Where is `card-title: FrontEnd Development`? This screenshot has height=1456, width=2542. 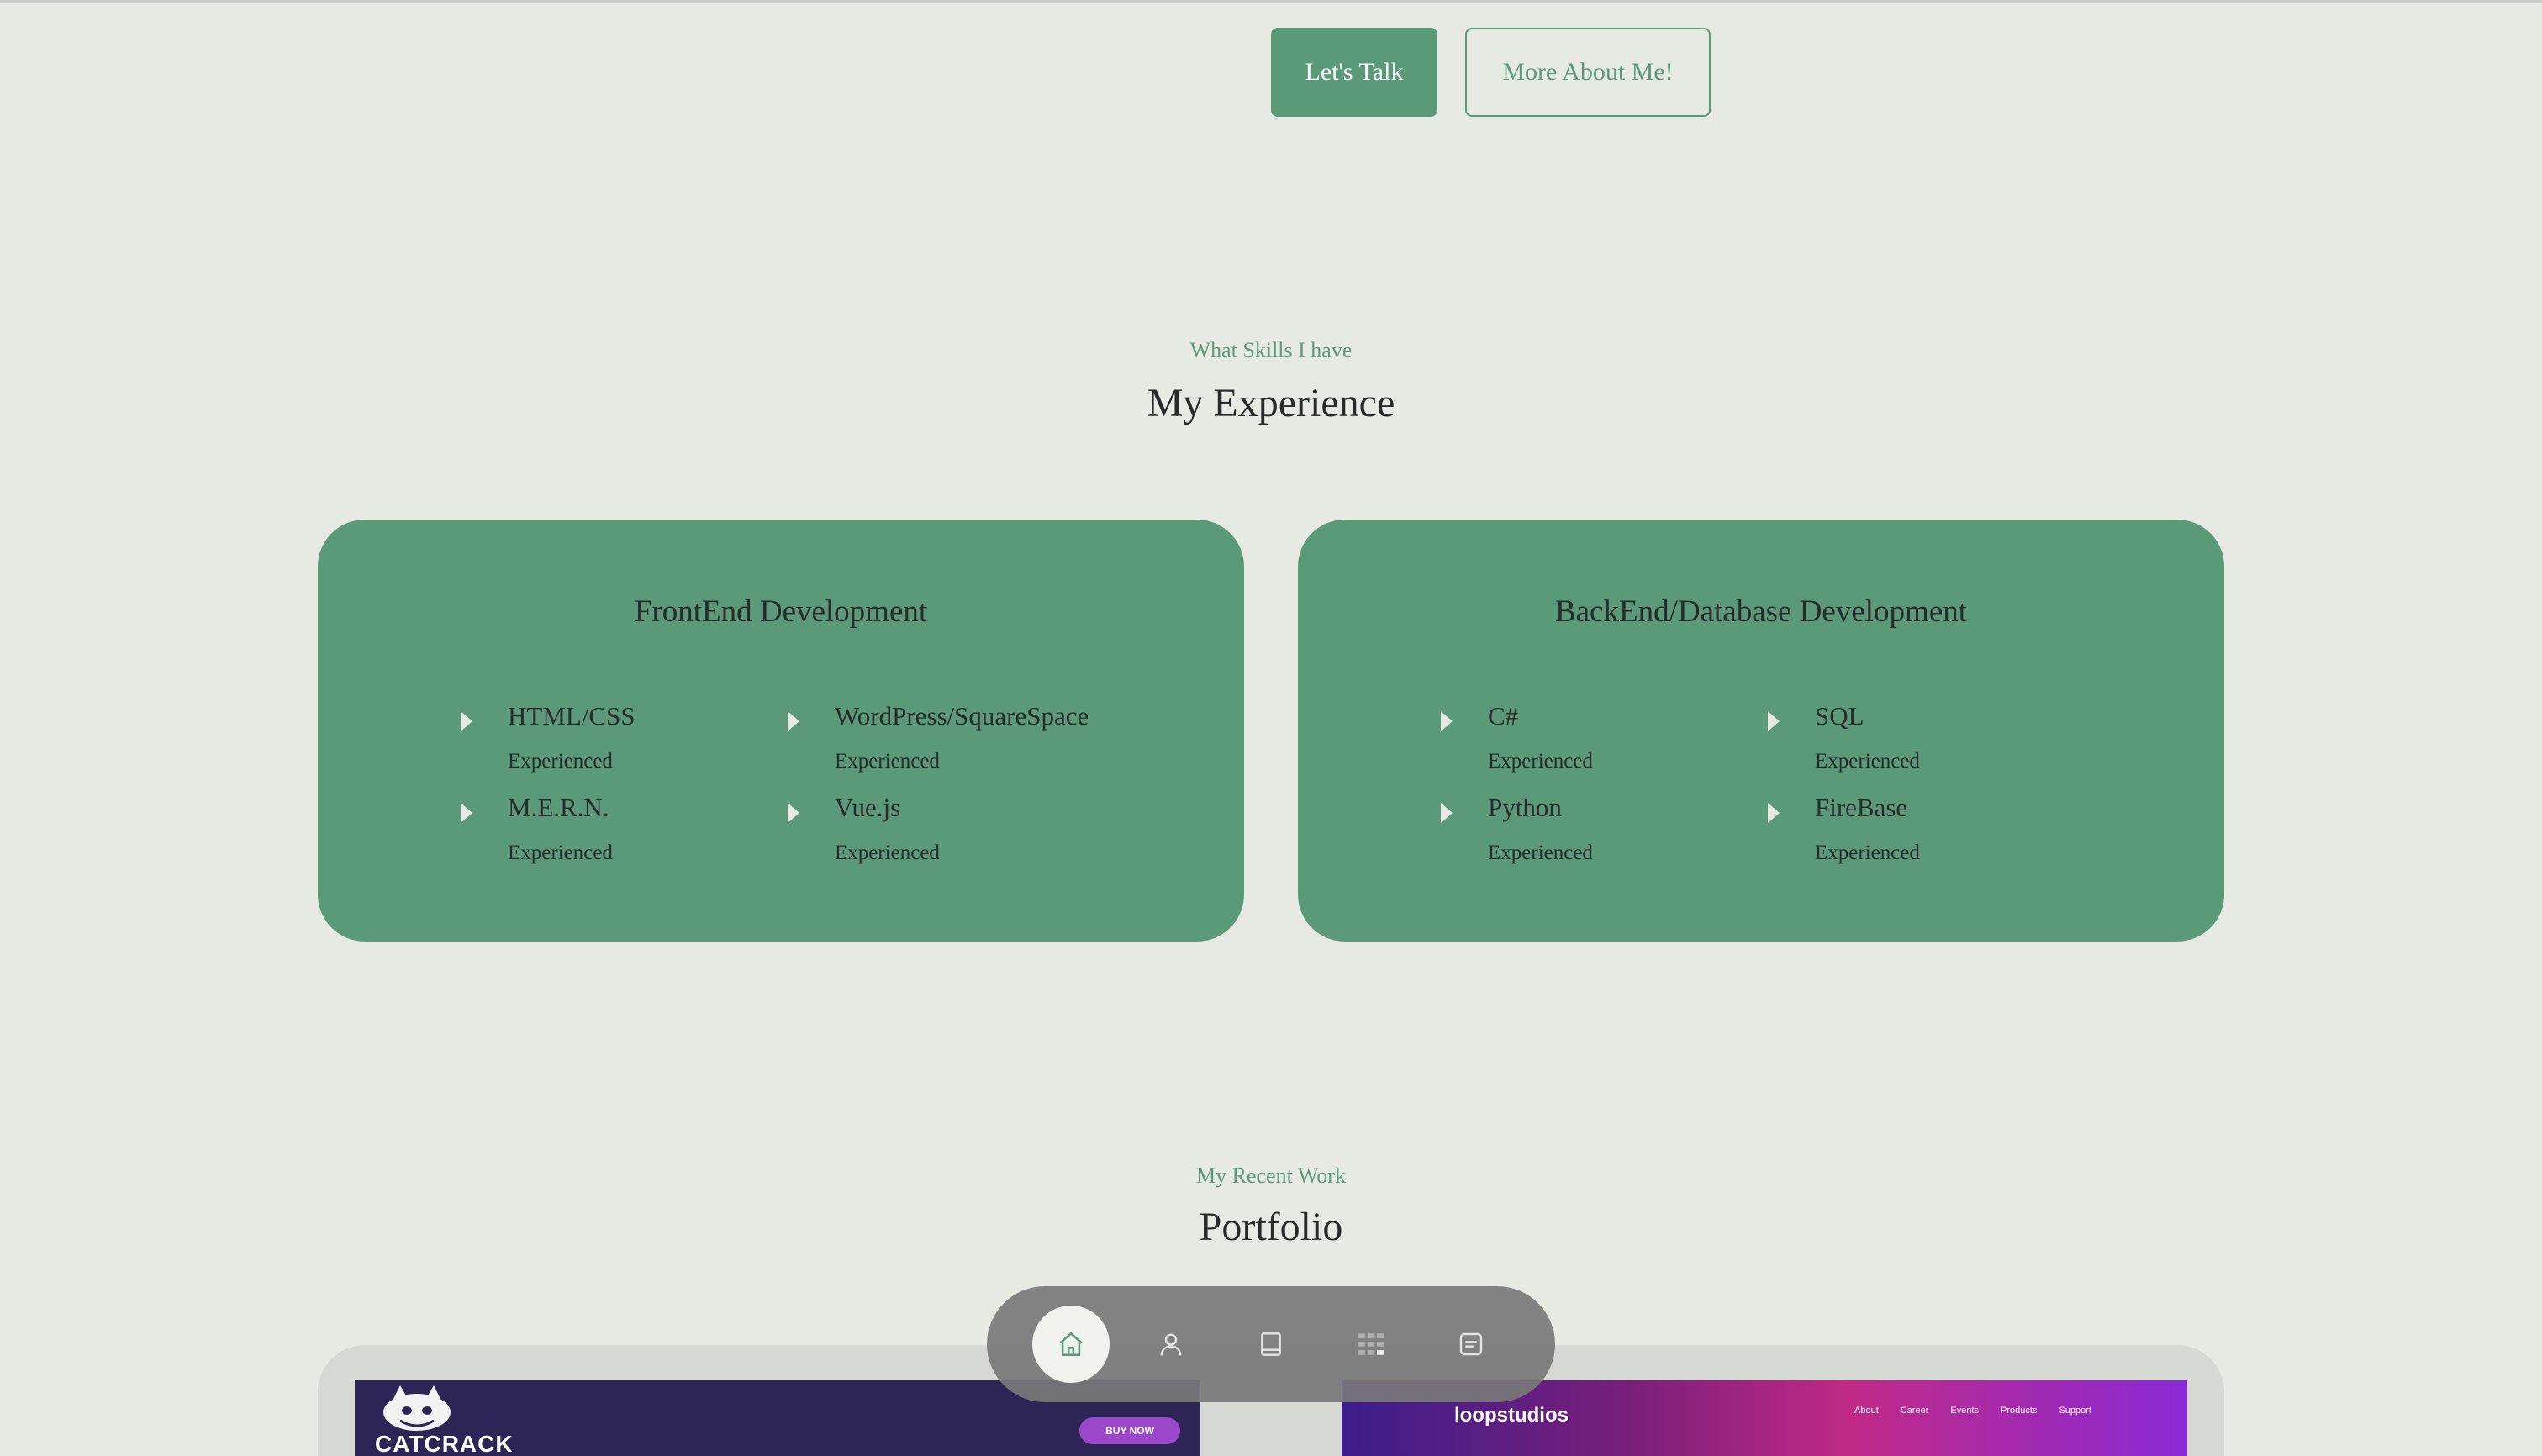 card-title: FrontEnd Development is located at coordinates (781, 611).